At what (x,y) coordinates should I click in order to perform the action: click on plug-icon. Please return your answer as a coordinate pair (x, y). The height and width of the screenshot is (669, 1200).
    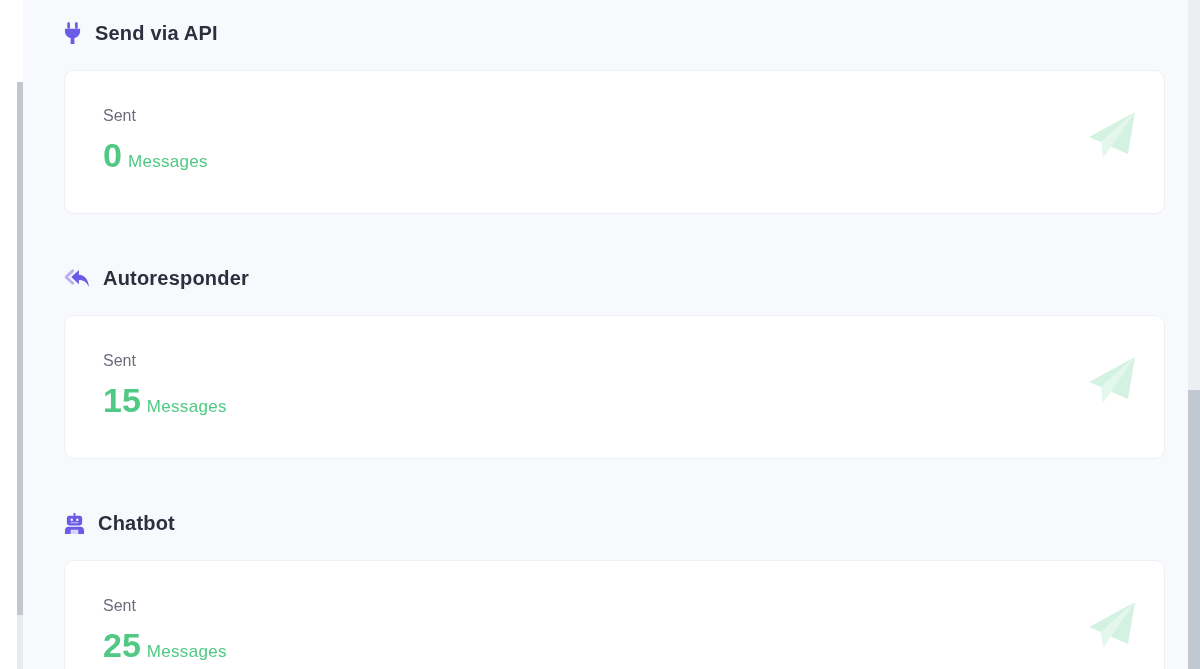
    Looking at the image, I should click on (72, 33).